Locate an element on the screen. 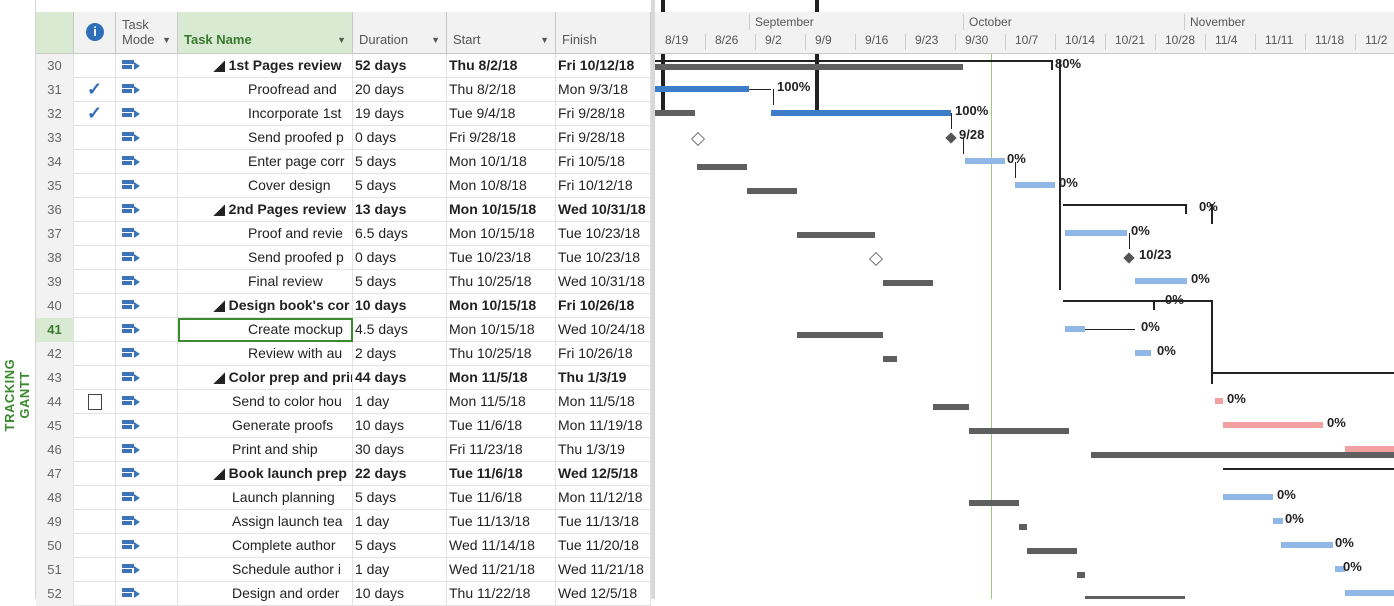 The image size is (1394, 606). column-header-task-mode: Task Mode ▼ is located at coordinates (147, 33).